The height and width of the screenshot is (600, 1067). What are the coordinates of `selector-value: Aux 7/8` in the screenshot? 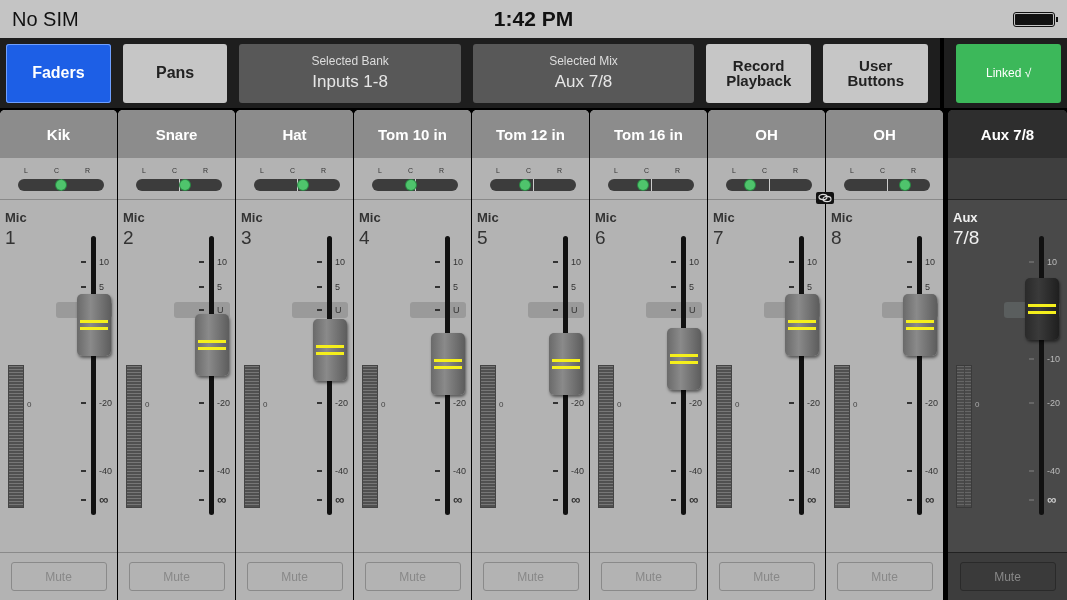 It's located at (583, 82).